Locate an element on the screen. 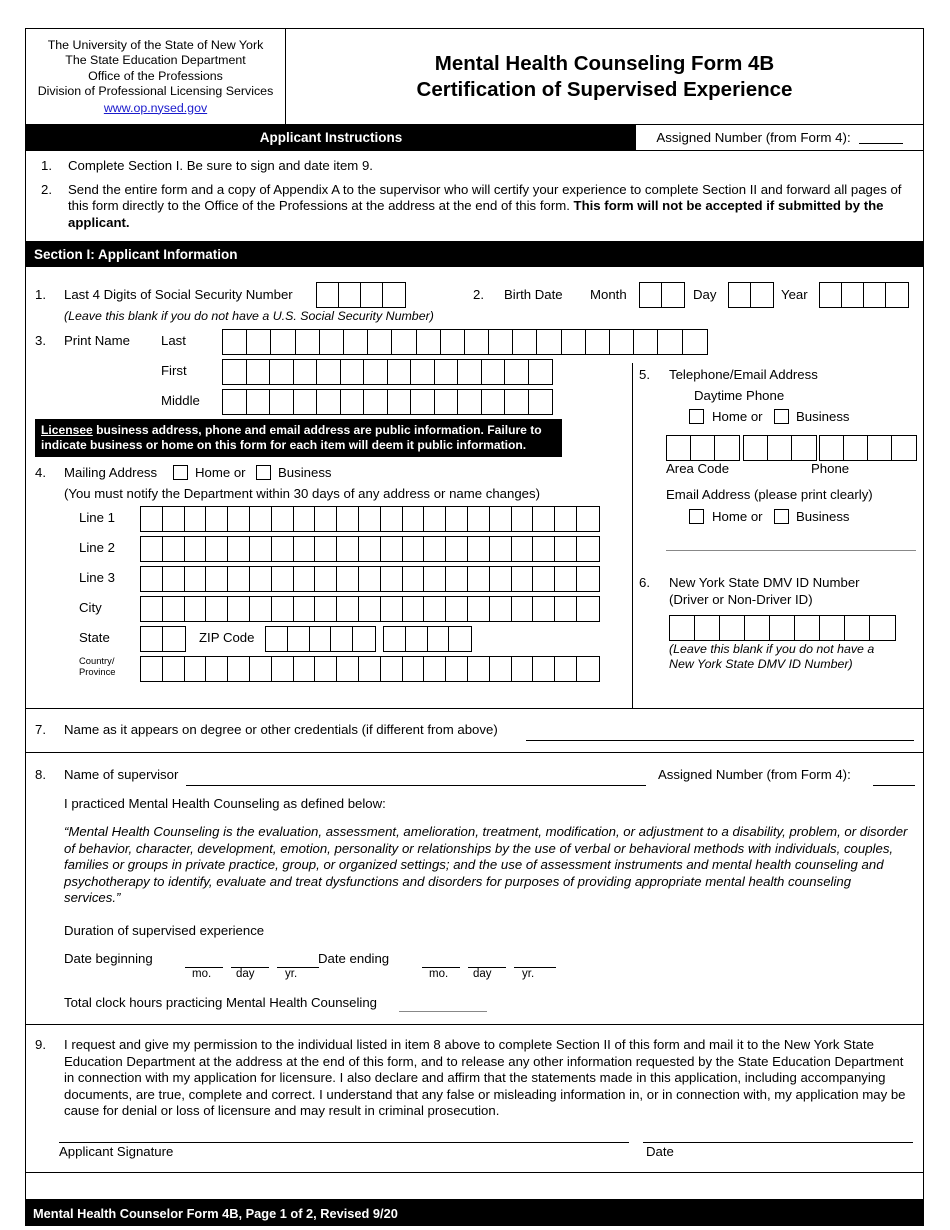 The height and width of the screenshot is (1230, 950). signature-date-rule is located at coordinates (778, 1142).